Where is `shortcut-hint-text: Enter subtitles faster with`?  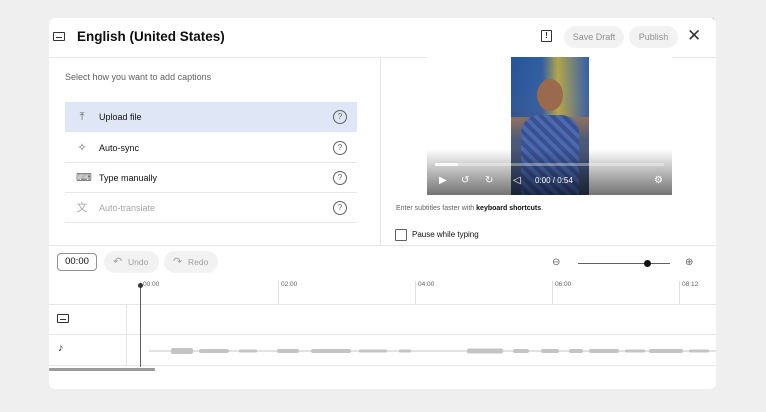 shortcut-hint-text: Enter subtitles faster with is located at coordinates (436, 208).